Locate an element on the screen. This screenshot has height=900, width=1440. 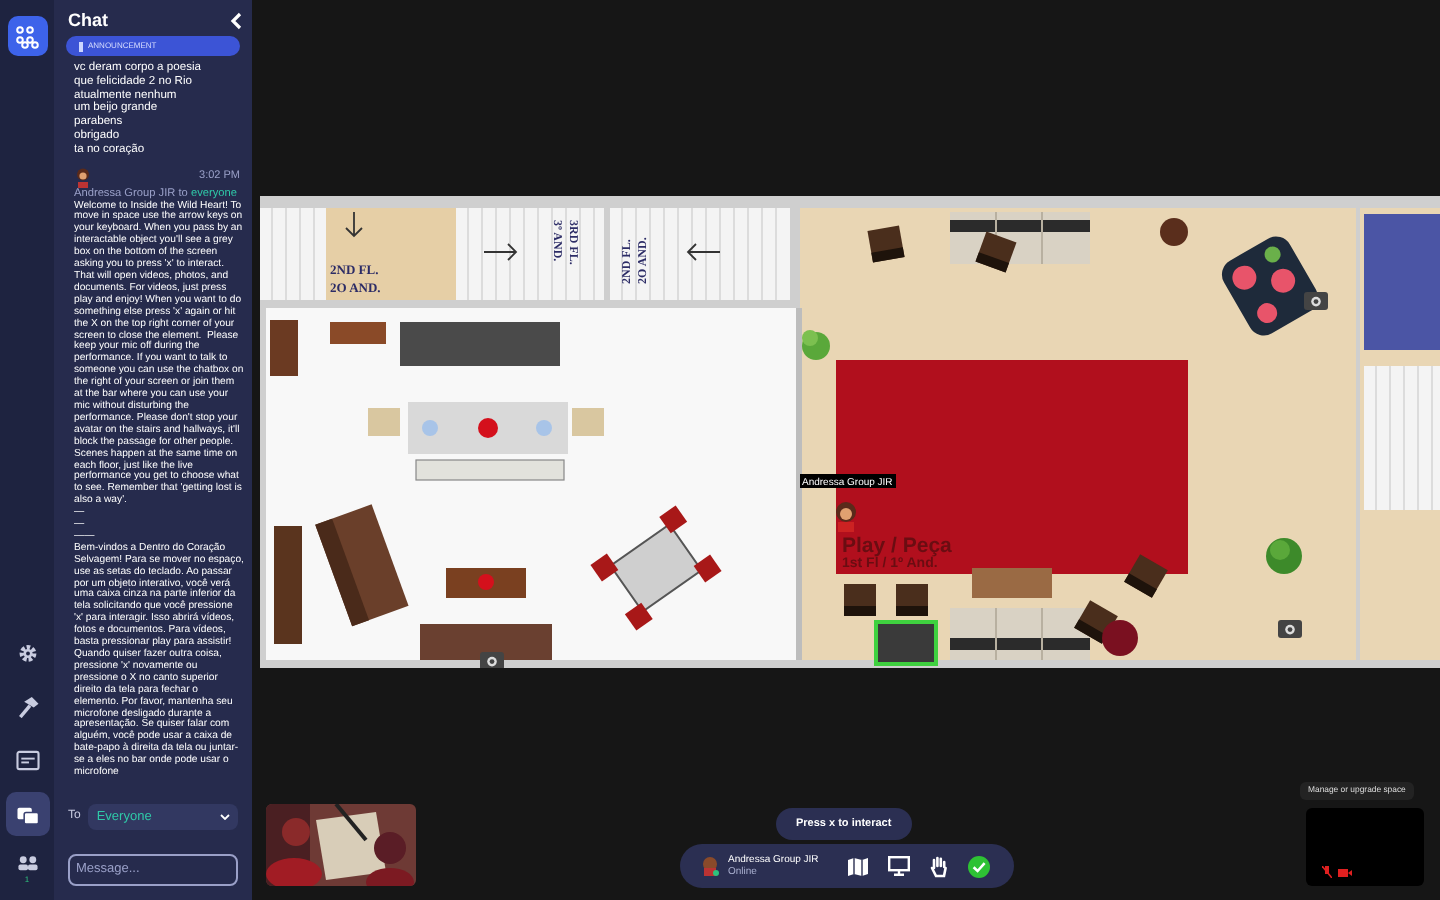
screen-icon is located at coordinates (27, 760).